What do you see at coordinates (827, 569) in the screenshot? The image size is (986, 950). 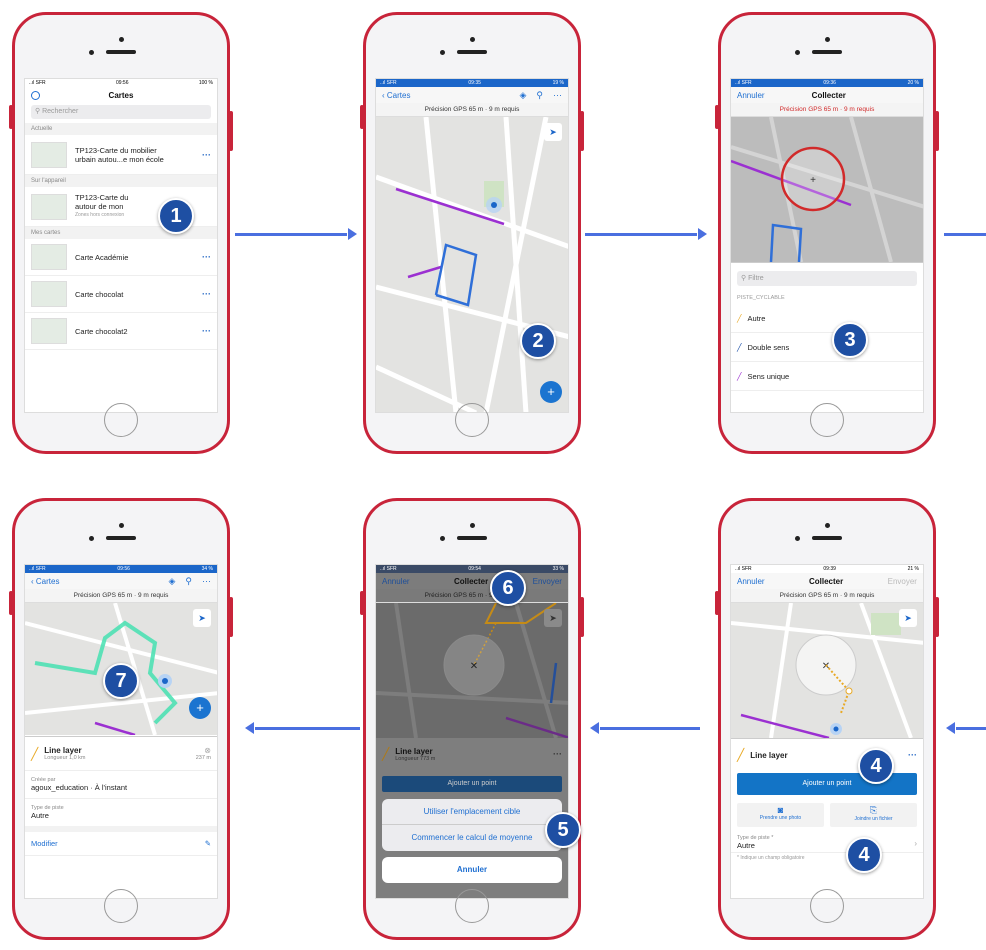 I see `status-bar: ..ıl SFR 09:39 21 %` at bounding box center [827, 569].